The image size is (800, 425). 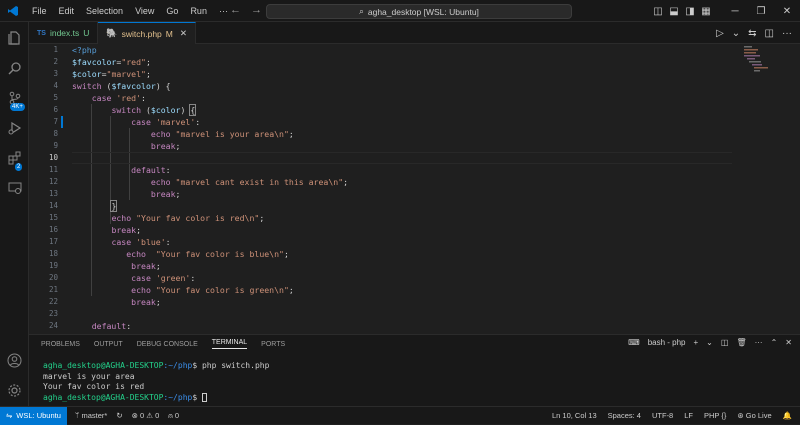 I want to click on prompt-user: agha_desktop@AGHA-DESKTOP, so click(x=103, y=365).